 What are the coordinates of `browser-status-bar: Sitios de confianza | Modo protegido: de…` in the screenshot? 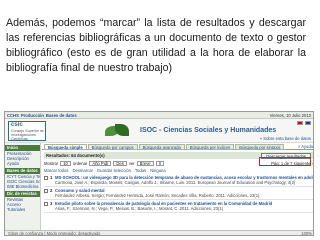 It's located at (159, 233).